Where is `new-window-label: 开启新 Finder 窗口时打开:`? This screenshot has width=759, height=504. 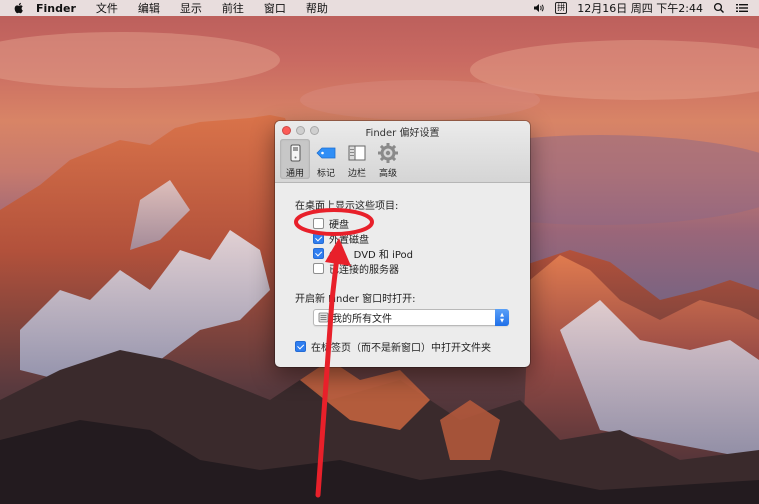
new-window-label: 开启新 Finder 窗口时打开: is located at coordinates (355, 299).